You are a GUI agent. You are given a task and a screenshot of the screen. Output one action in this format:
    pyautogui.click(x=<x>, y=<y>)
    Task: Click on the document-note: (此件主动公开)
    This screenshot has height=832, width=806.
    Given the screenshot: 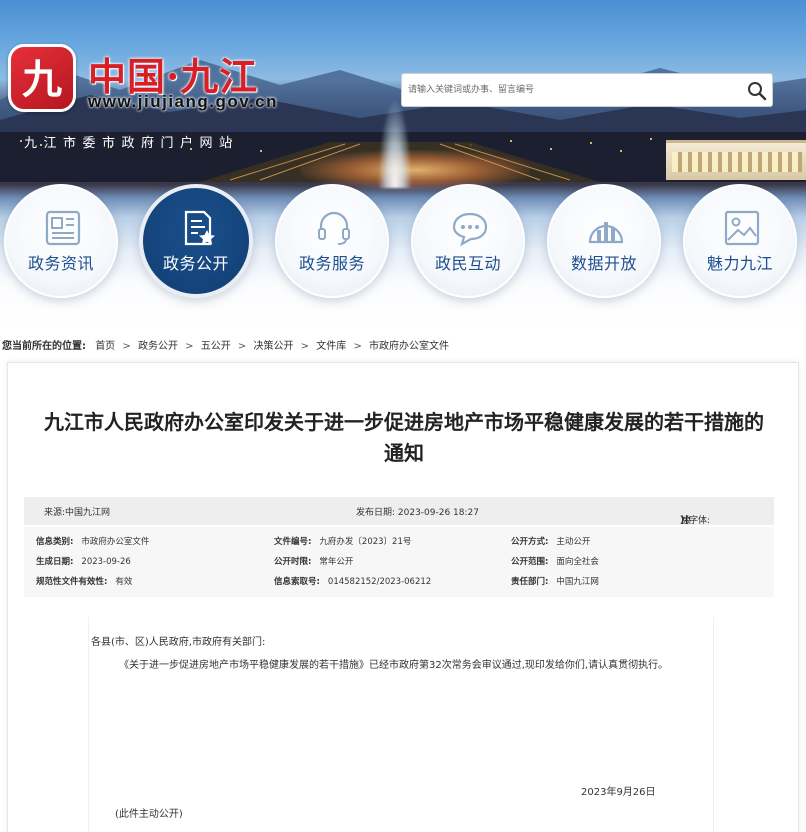 What is the action you would take?
    pyautogui.click(x=149, y=814)
    